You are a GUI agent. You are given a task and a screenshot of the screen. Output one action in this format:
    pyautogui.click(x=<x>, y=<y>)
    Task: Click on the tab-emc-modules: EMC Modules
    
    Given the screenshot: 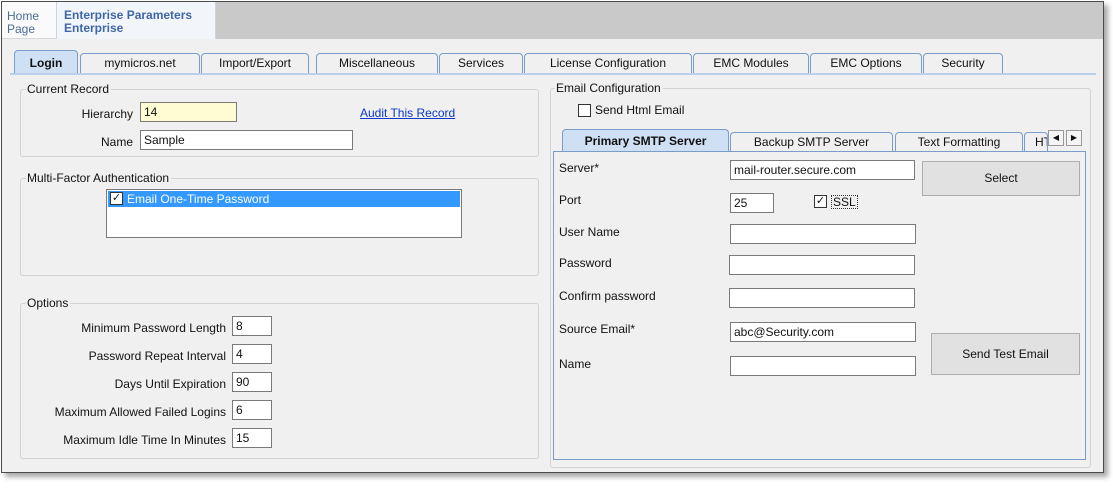 What is the action you would take?
    pyautogui.click(x=751, y=63)
    